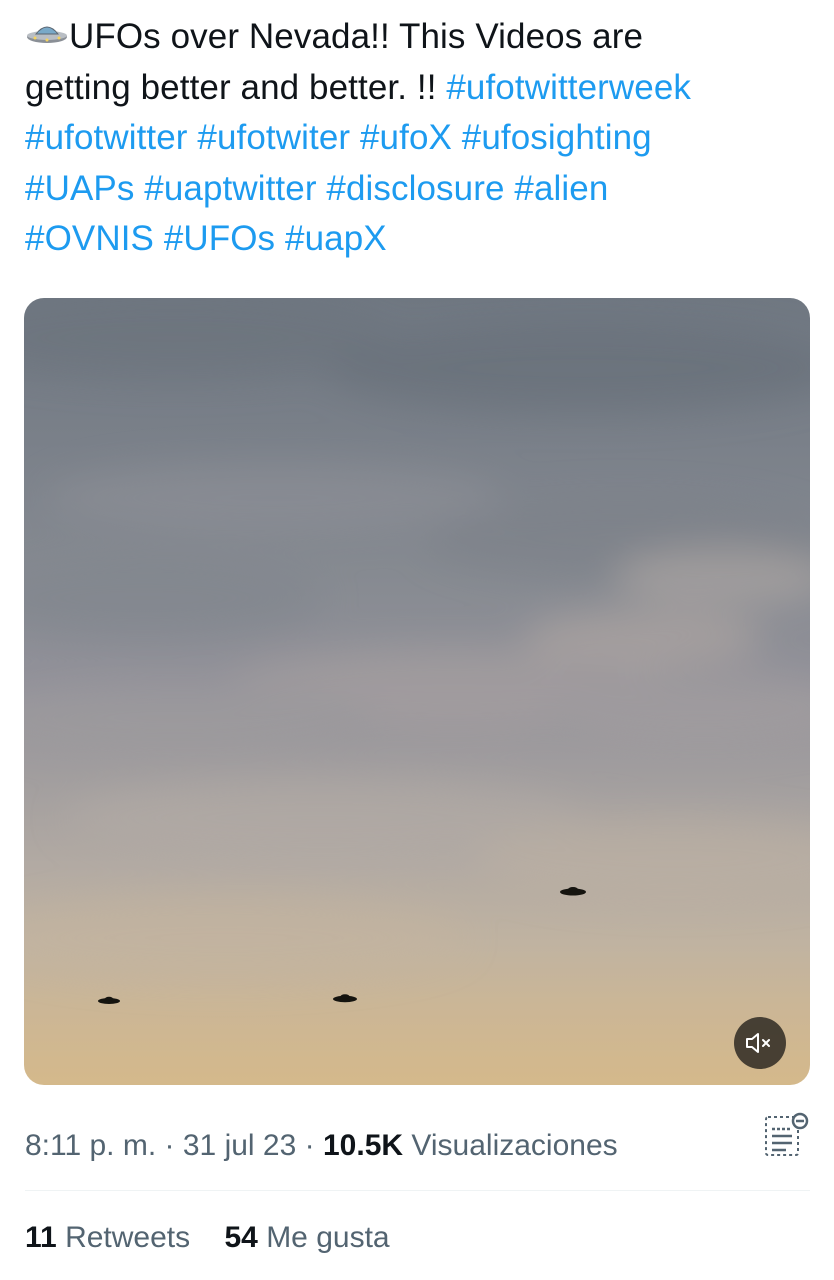 The width and height of the screenshot is (834, 1280). Describe the element at coordinates (514, 1145) in the screenshot. I see `views-label: Visualizaciones` at that location.